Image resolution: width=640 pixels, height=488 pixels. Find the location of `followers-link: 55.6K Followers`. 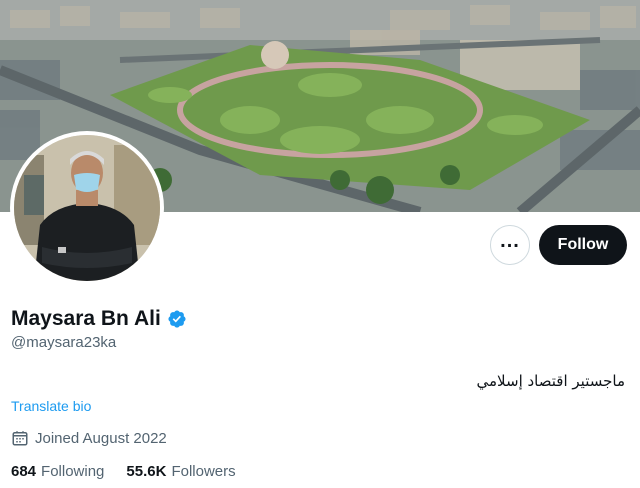

followers-link: 55.6K Followers is located at coordinates (180, 471).